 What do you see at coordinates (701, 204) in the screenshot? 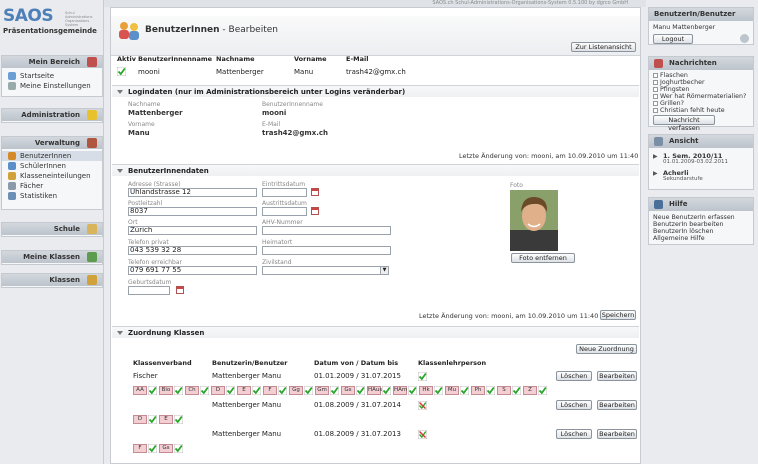
I see `hilfe-header: Hilfe` at bounding box center [701, 204].